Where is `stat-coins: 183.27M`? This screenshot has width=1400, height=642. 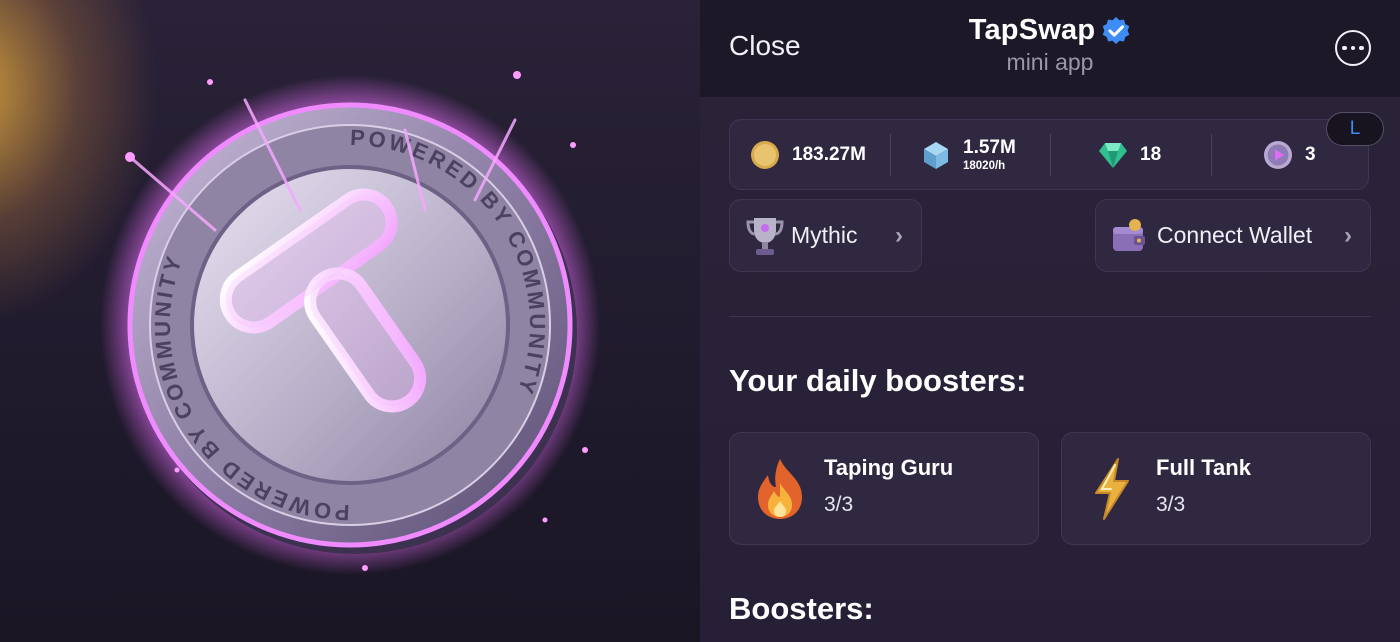 stat-coins: 183.27M is located at coordinates (808, 154).